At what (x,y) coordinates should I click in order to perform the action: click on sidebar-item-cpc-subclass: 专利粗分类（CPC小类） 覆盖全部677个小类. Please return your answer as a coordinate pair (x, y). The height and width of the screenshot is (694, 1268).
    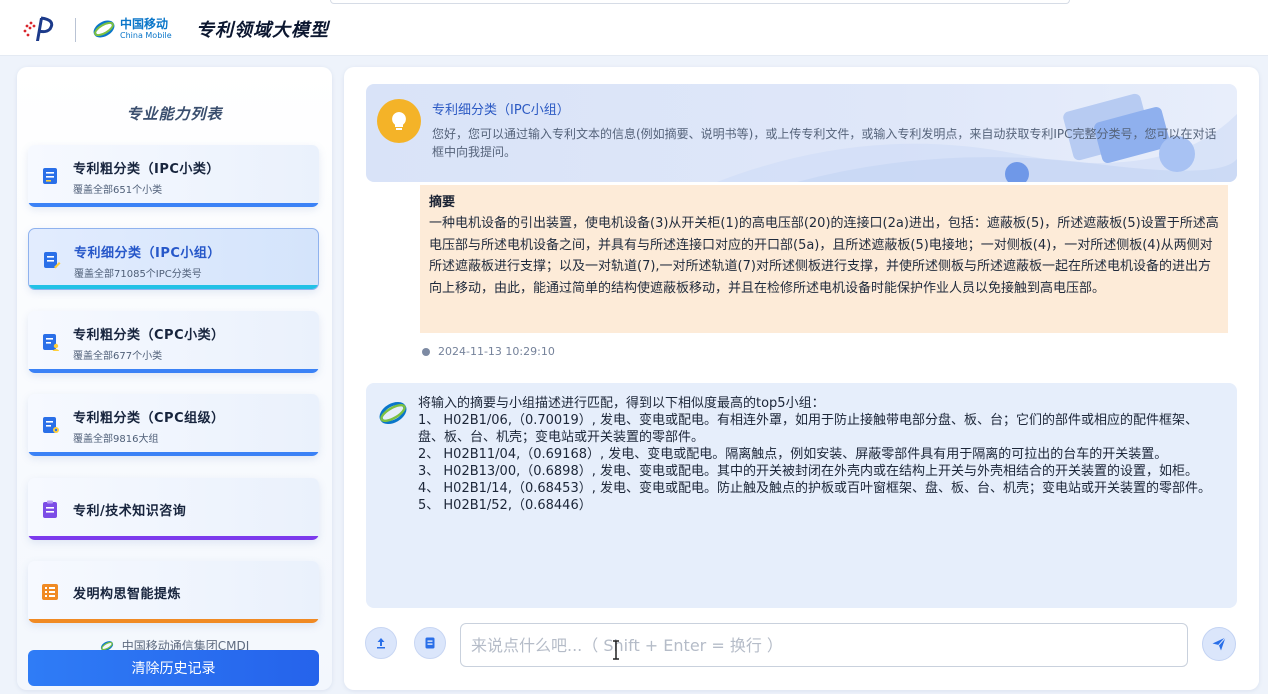
    Looking at the image, I should click on (173, 342).